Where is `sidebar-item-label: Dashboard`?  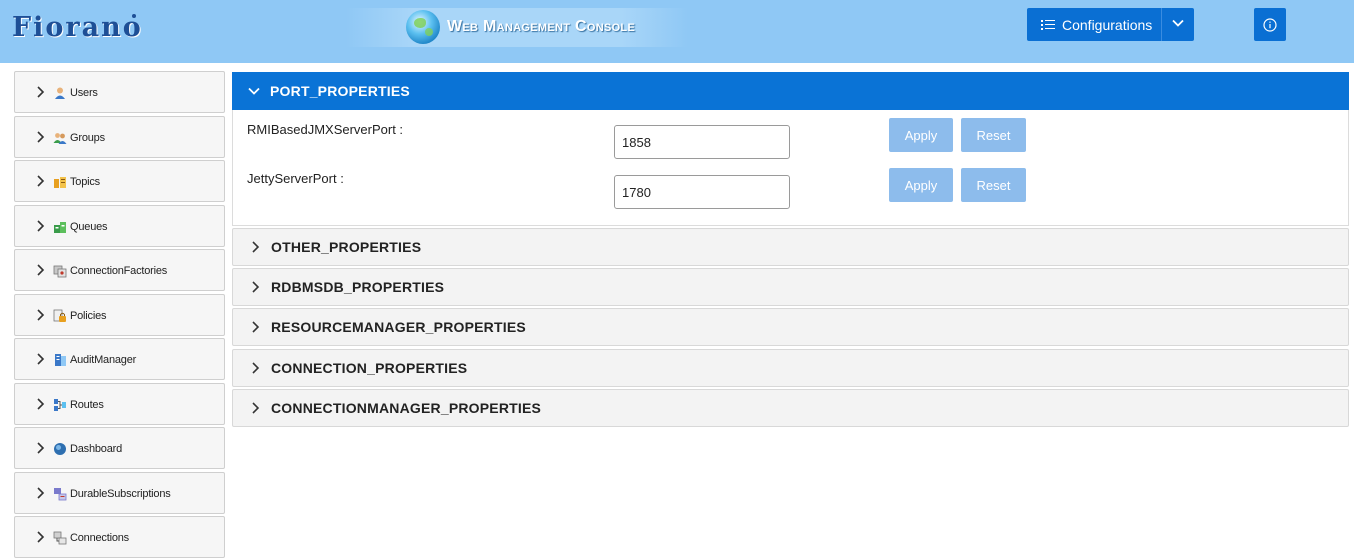
sidebar-item-label: Dashboard is located at coordinates (96, 449).